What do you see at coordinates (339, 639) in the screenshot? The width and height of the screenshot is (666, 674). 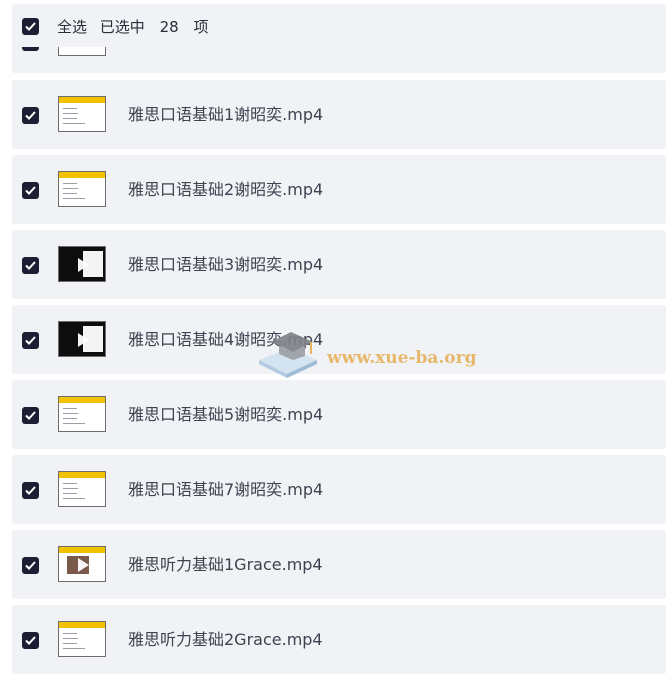 I see `file-row: 雅思听力基础2Grace.mp4` at bounding box center [339, 639].